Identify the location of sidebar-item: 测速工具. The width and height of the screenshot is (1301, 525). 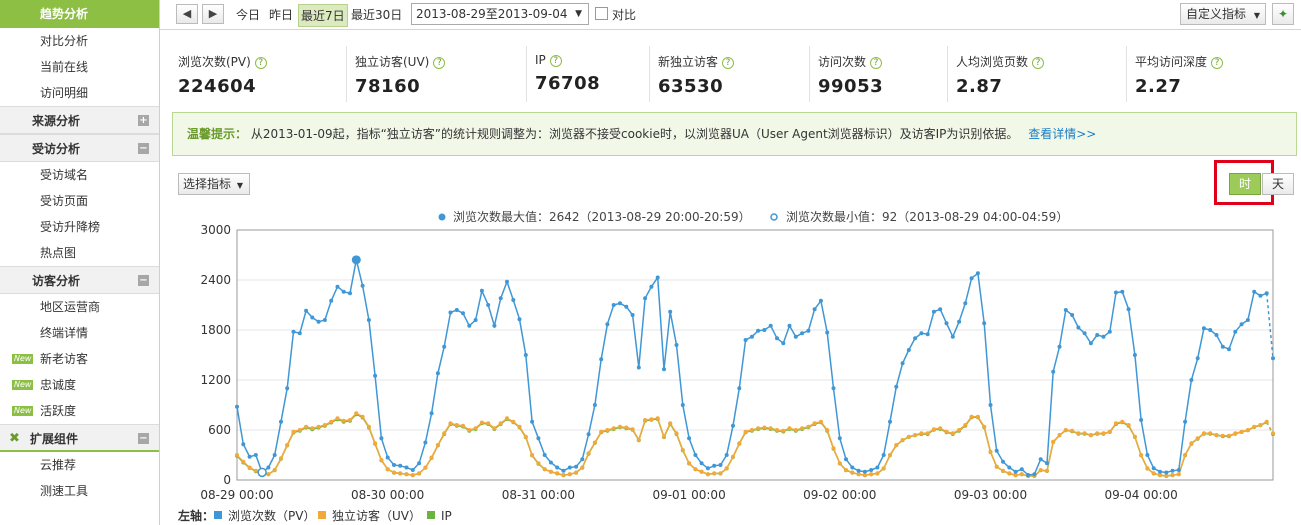
(79, 491).